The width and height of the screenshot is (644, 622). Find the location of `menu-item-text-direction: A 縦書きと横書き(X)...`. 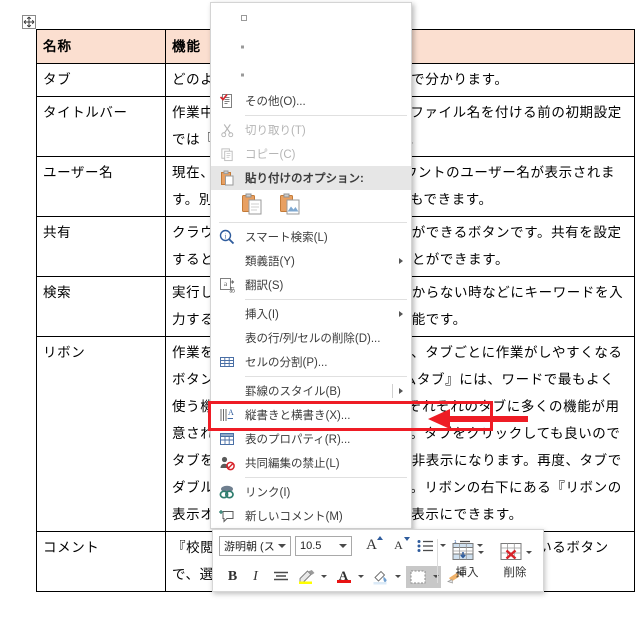

menu-item-text-direction: A 縦書きと横書き(X)... is located at coordinates (311, 415).